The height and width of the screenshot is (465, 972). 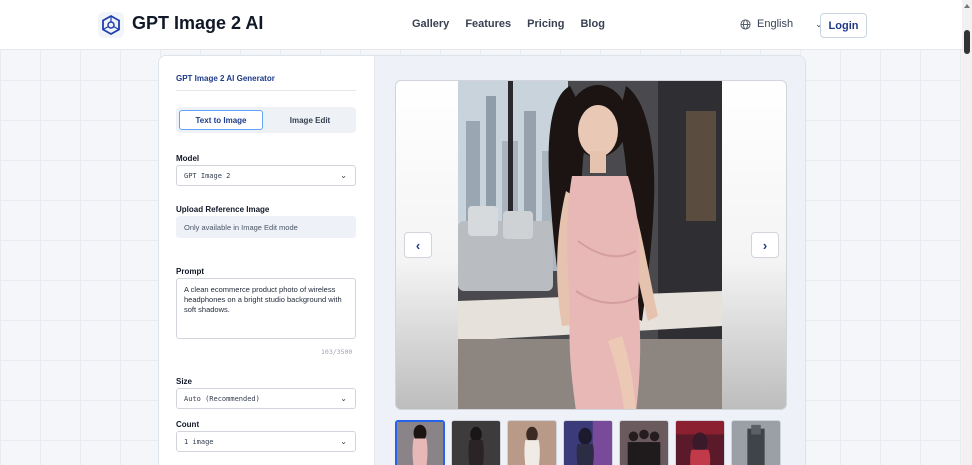 I want to click on nav-pricing: Pricing, so click(x=545, y=24).